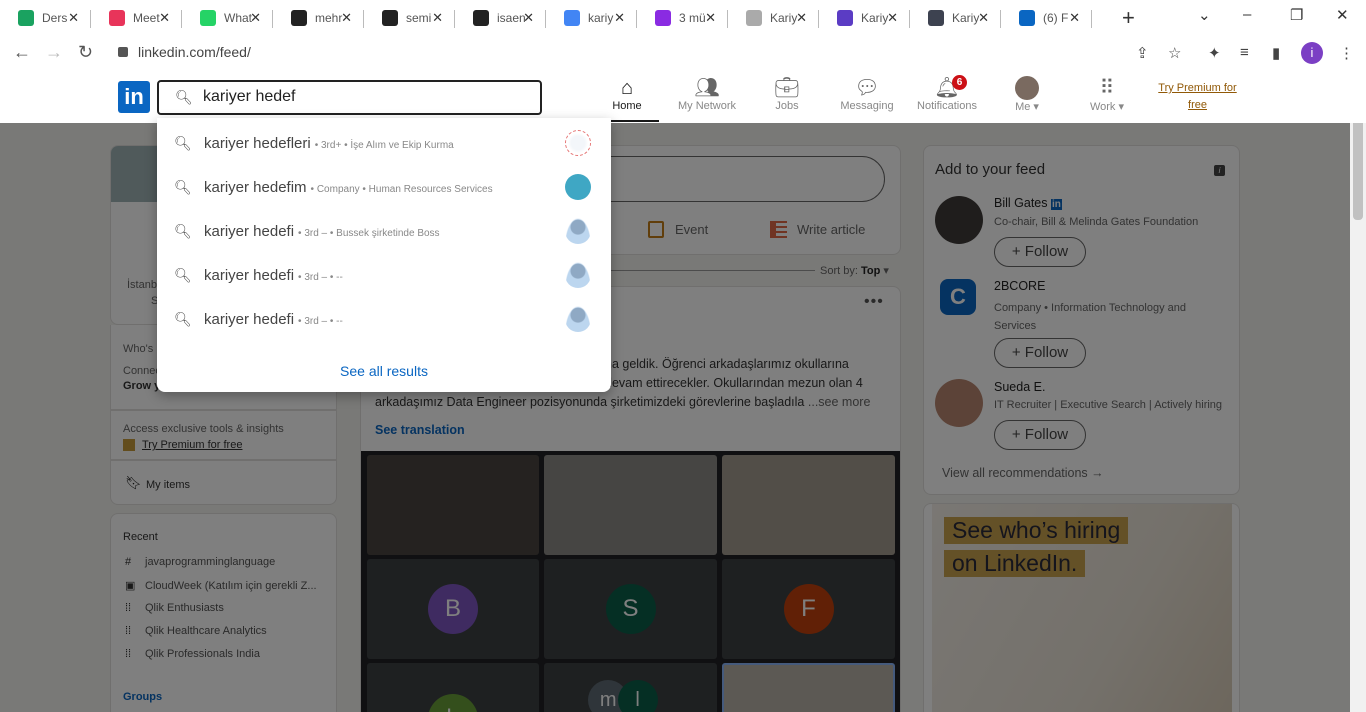 Image resolution: width=1366 pixels, height=712 pixels. I want to click on url-field: linkedin.com/feed/, so click(184, 52).